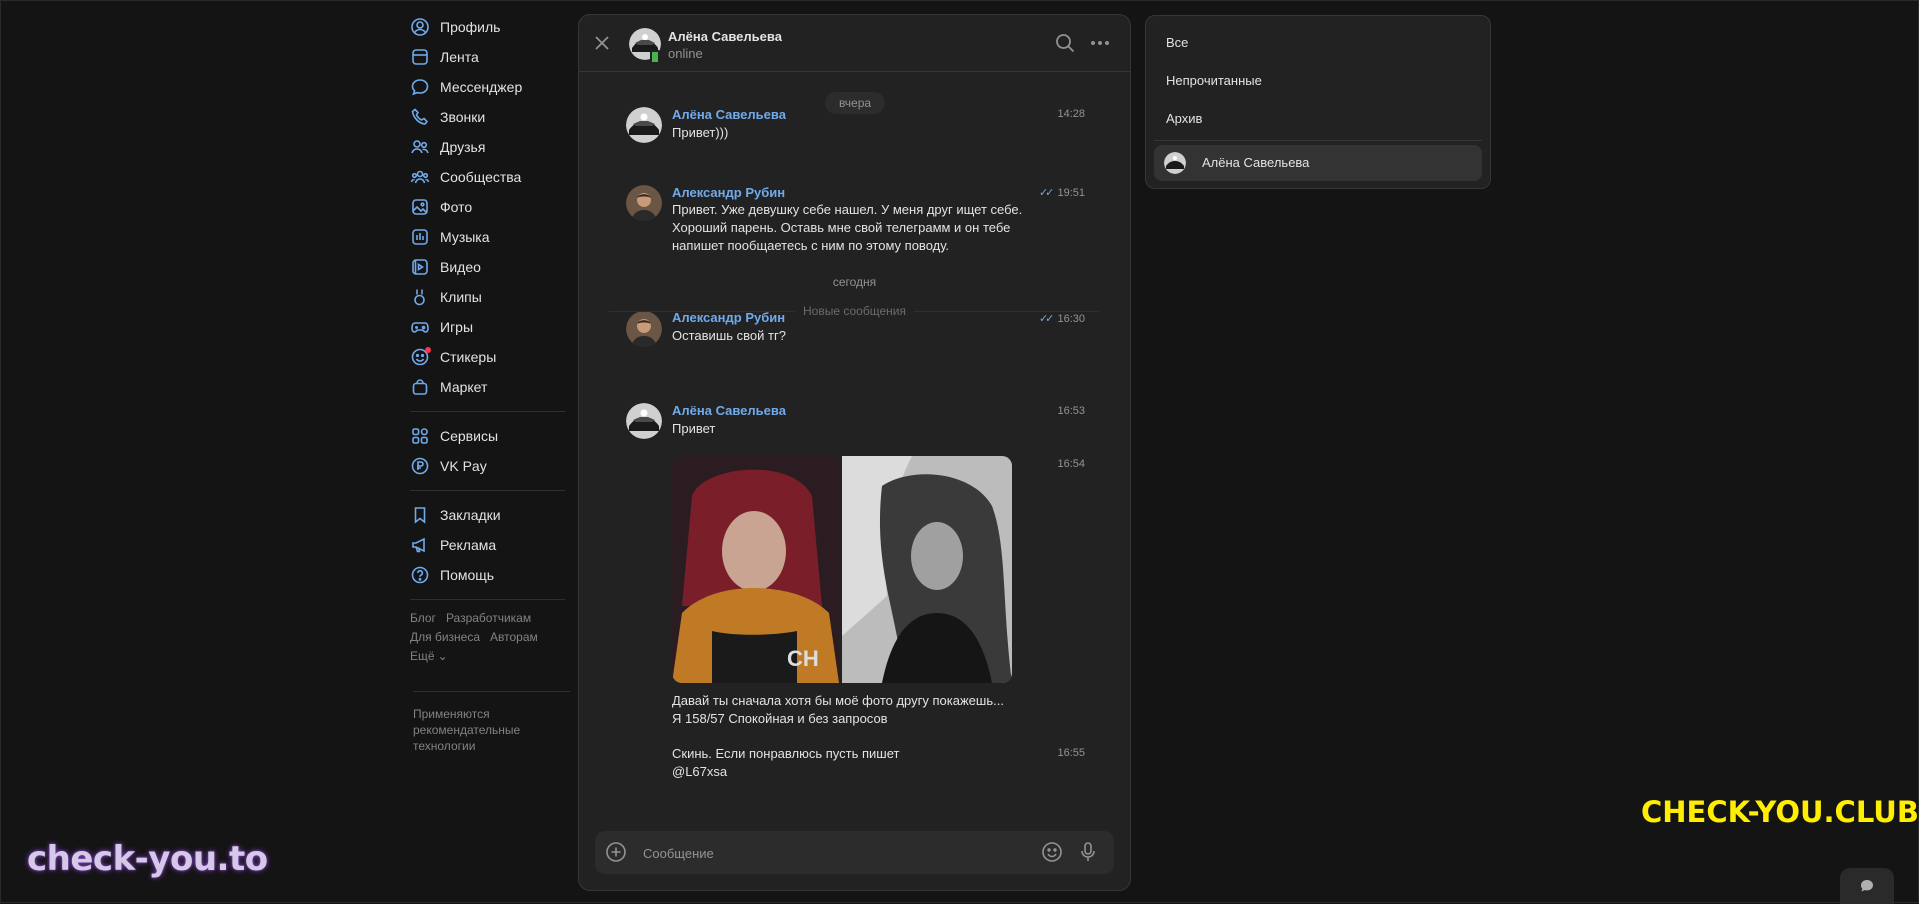 This screenshot has height=904, width=1919. What do you see at coordinates (490, 515) in the screenshot?
I see `nav-item-bookmarks: Закладки` at bounding box center [490, 515].